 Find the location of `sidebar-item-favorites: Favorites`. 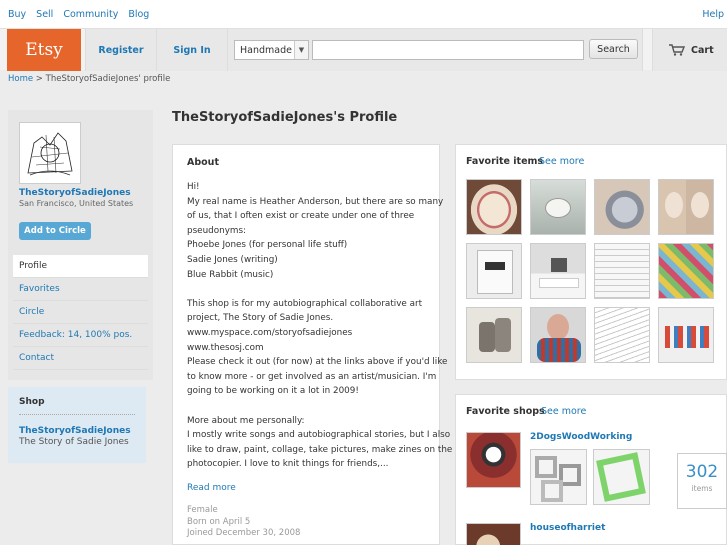

sidebar-item-favorites: Favorites is located at coordinates (80, 289).